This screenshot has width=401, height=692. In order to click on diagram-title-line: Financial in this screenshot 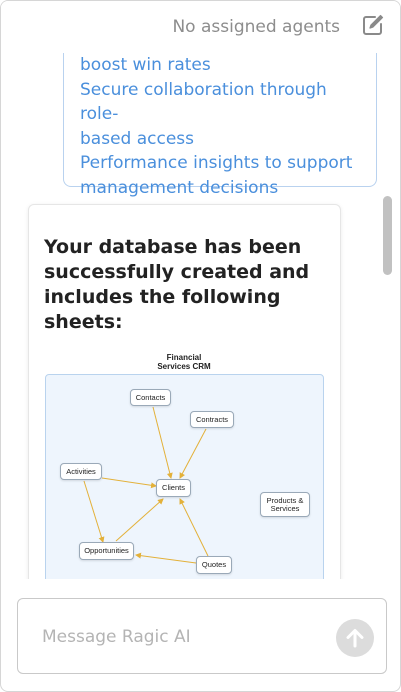, I will do `click(184, 357)`.